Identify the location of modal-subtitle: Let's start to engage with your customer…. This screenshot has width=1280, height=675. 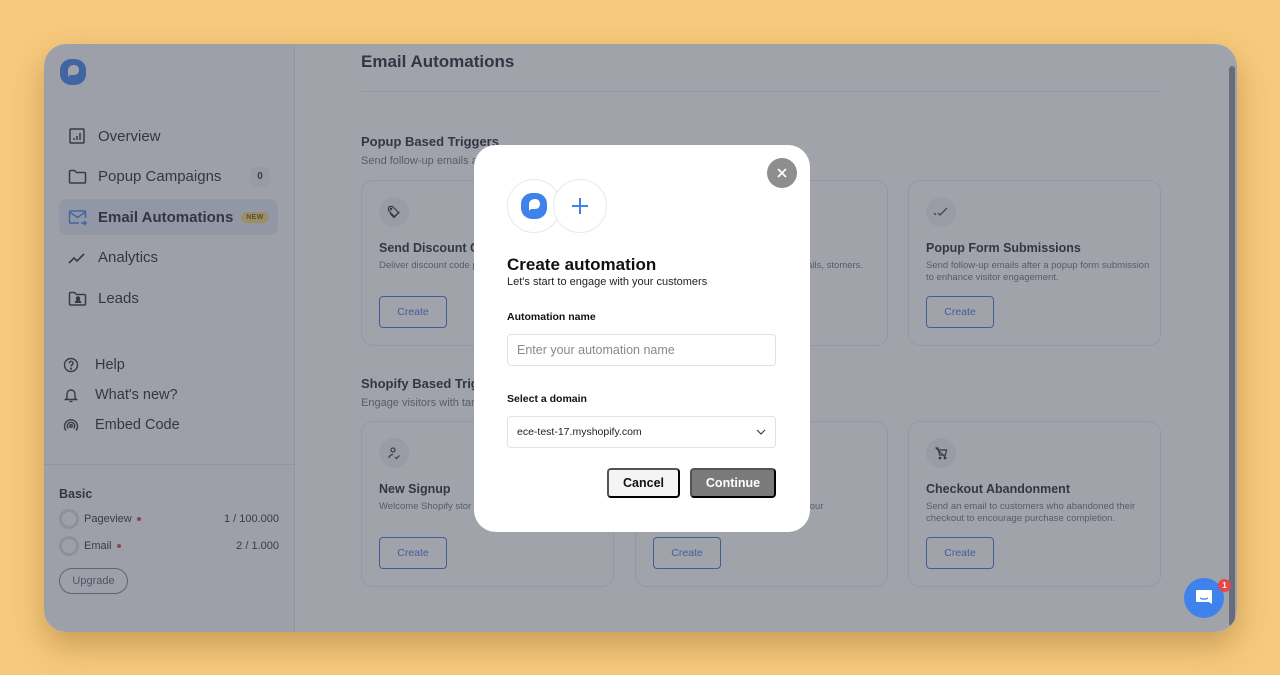
(607, 282).